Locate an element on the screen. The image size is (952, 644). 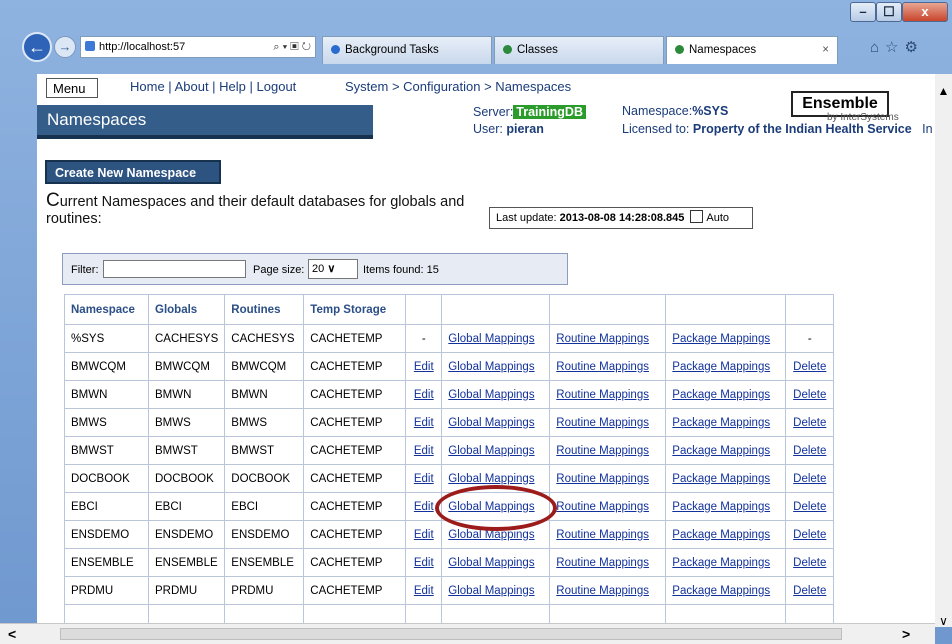
tab-background-tasks: Background Tasks is located at coordinates (407, 50).